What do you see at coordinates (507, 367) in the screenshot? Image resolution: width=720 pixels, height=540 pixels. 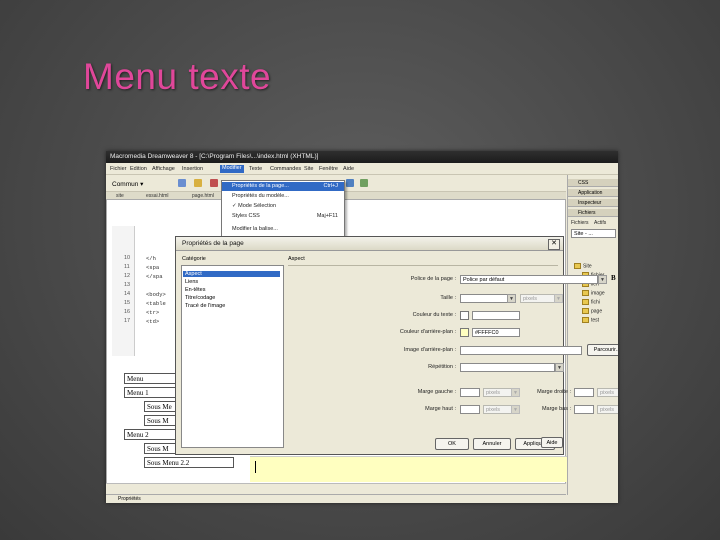 I see `repeat-select` at bounding box center [507, 367].